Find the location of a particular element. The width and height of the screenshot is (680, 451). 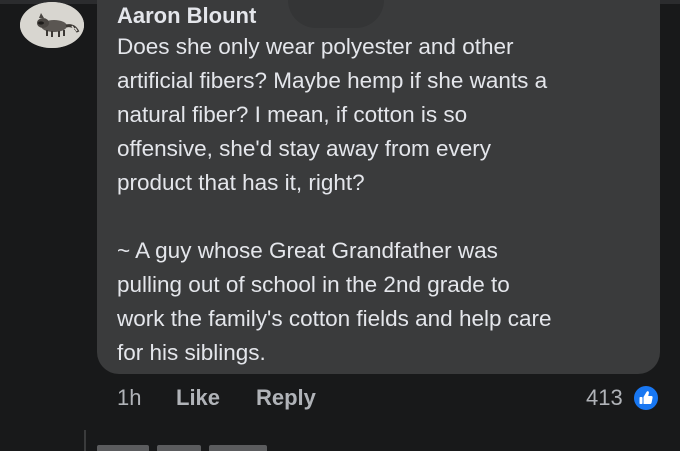

profile-avatar is located at coordinates (52, 25).